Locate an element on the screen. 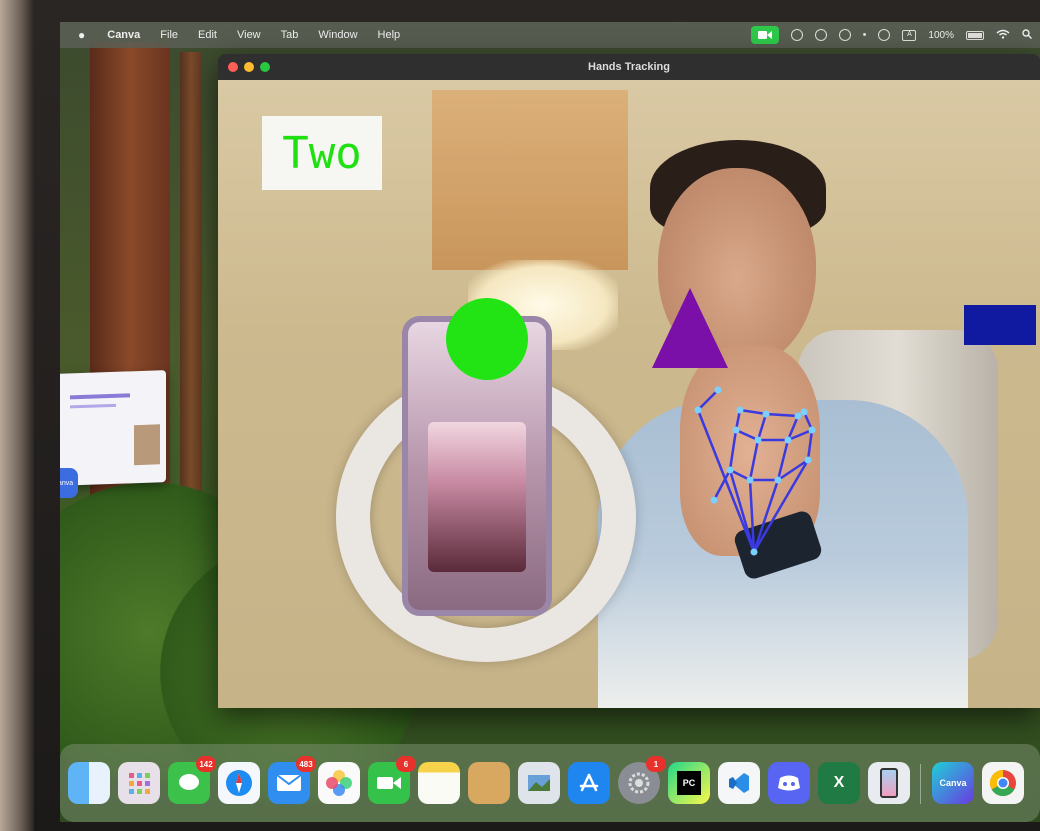 This screenshot has width=1040, height=831. menu-help: Help is located at coordinates (389, 35).